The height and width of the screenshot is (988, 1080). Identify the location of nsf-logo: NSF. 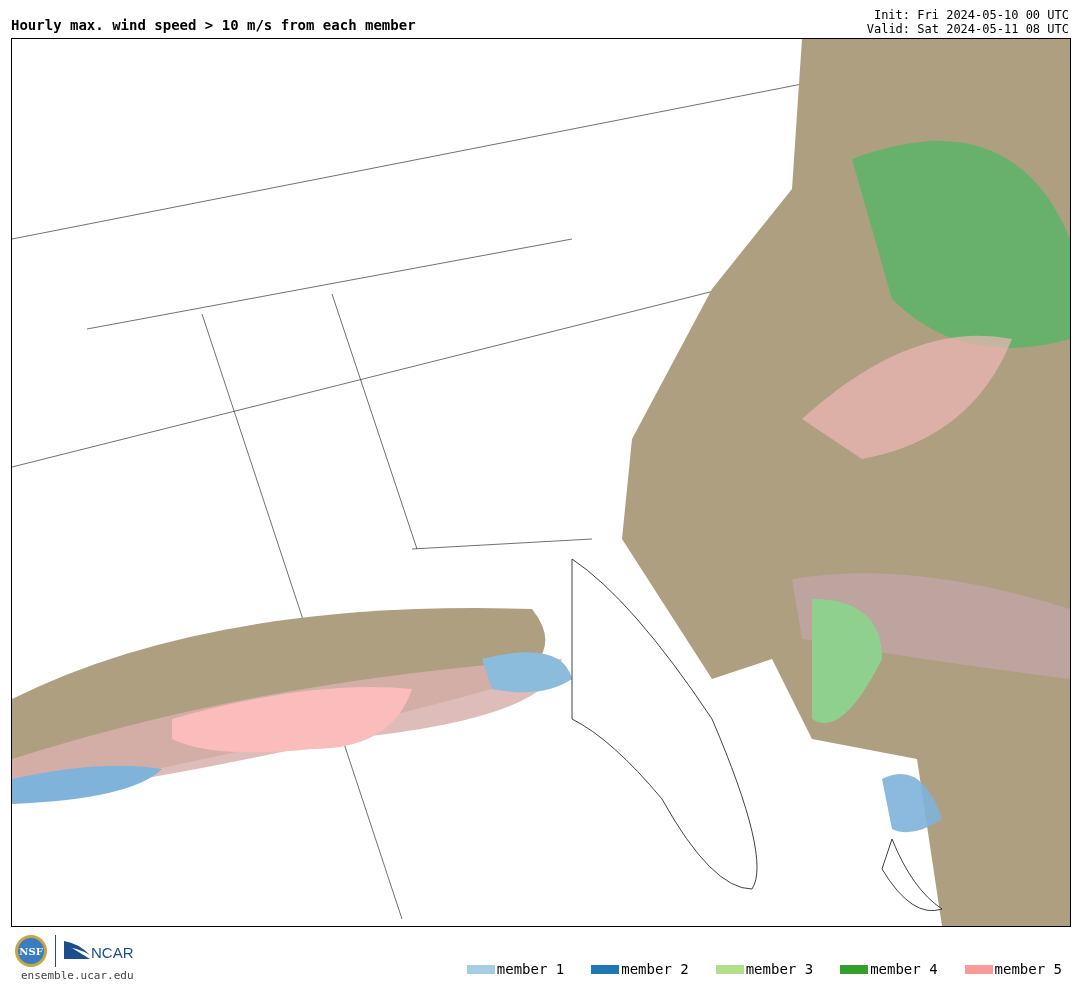
(31, 951).